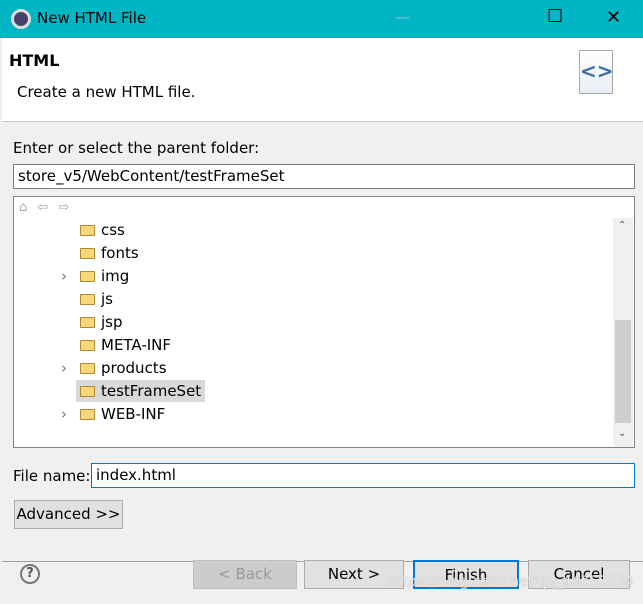  I want to click on tree-item: › img, so click(97, 276).